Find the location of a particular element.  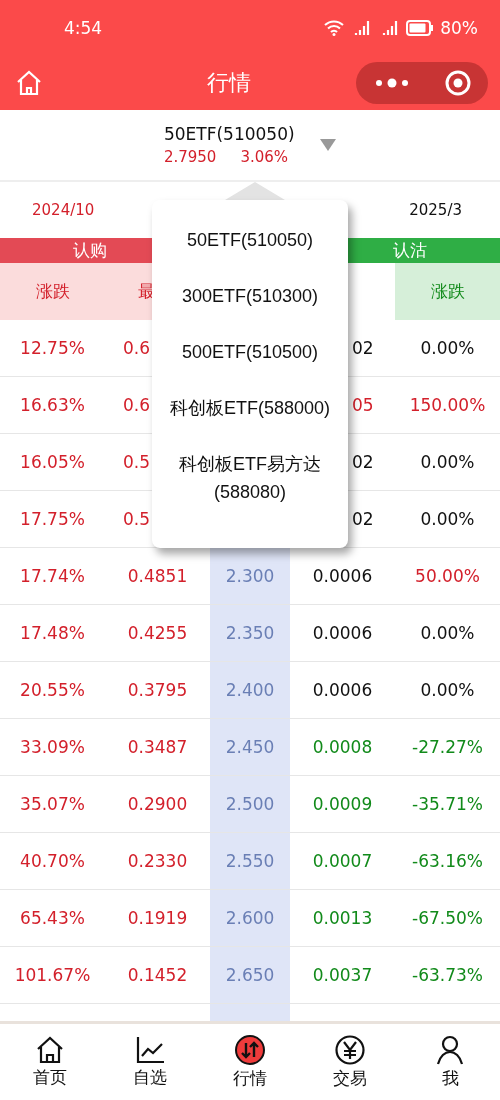

table-cell-text: 0.0007 is located at coordinates (342, 861).